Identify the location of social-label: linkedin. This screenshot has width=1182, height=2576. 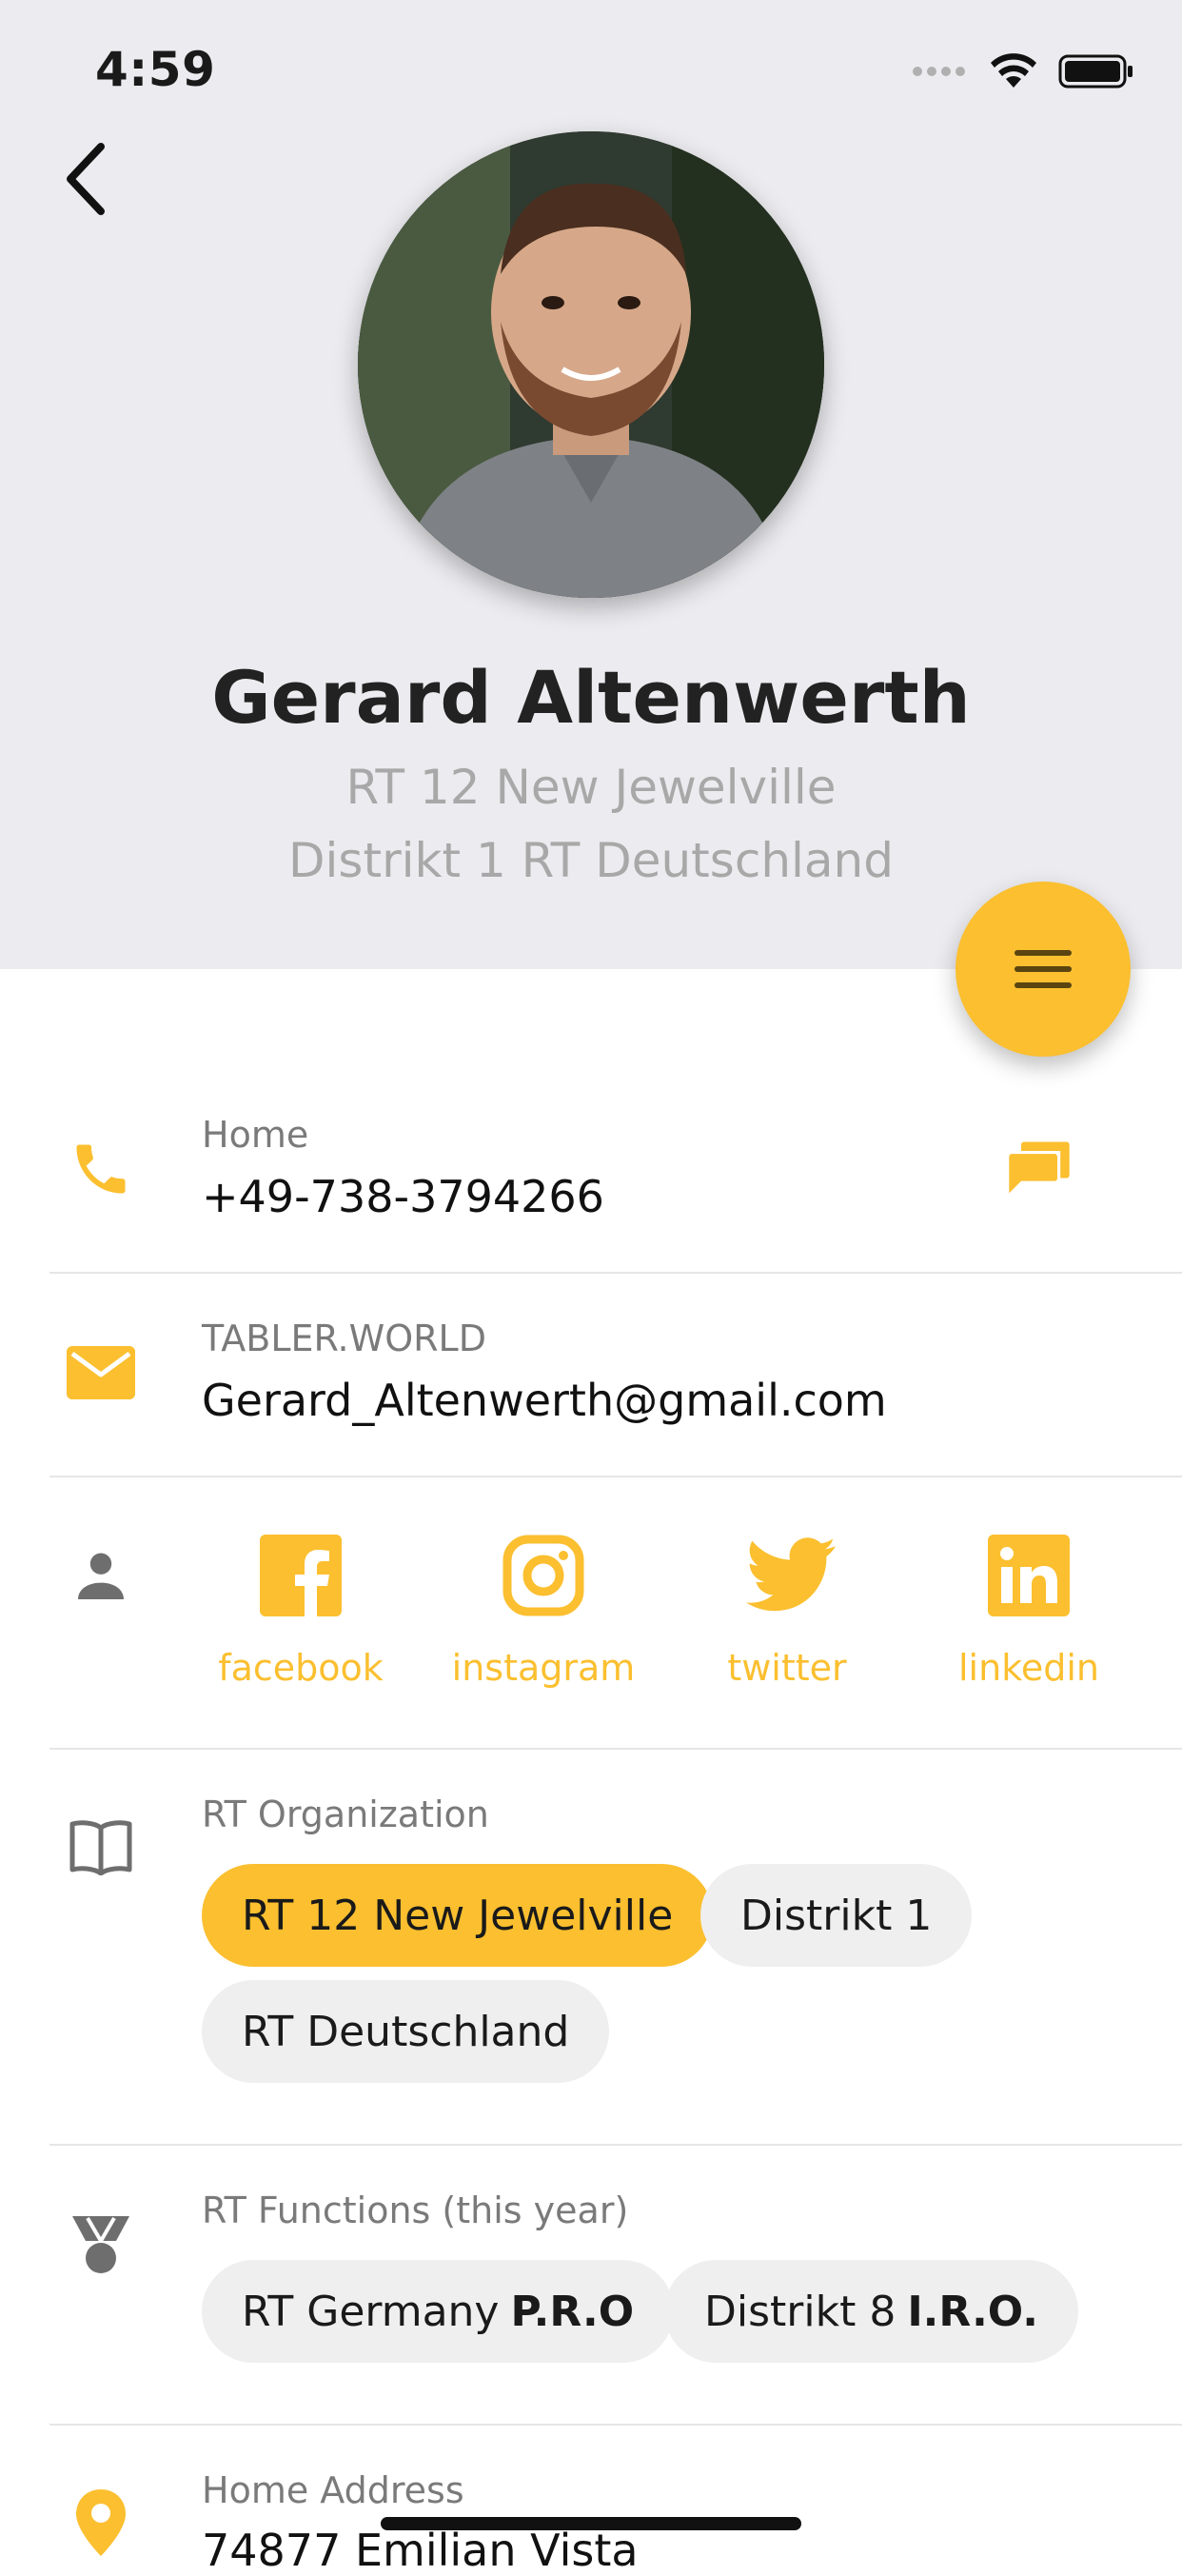
(1028, 1668).